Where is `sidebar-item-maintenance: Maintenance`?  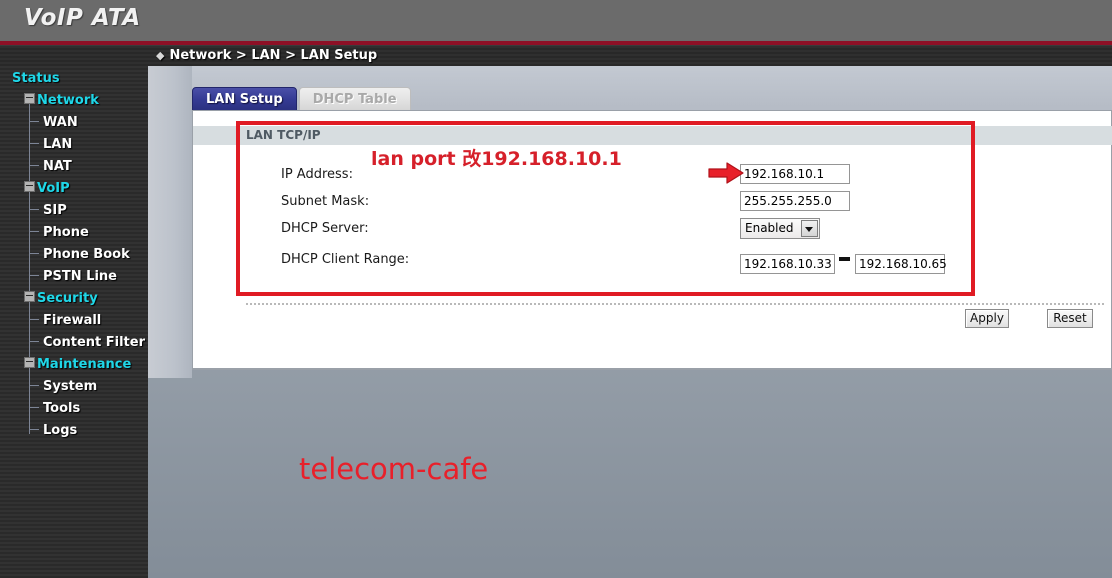
sidebar-item-maintenance: Maintenance is located at coordinates (74, 363).